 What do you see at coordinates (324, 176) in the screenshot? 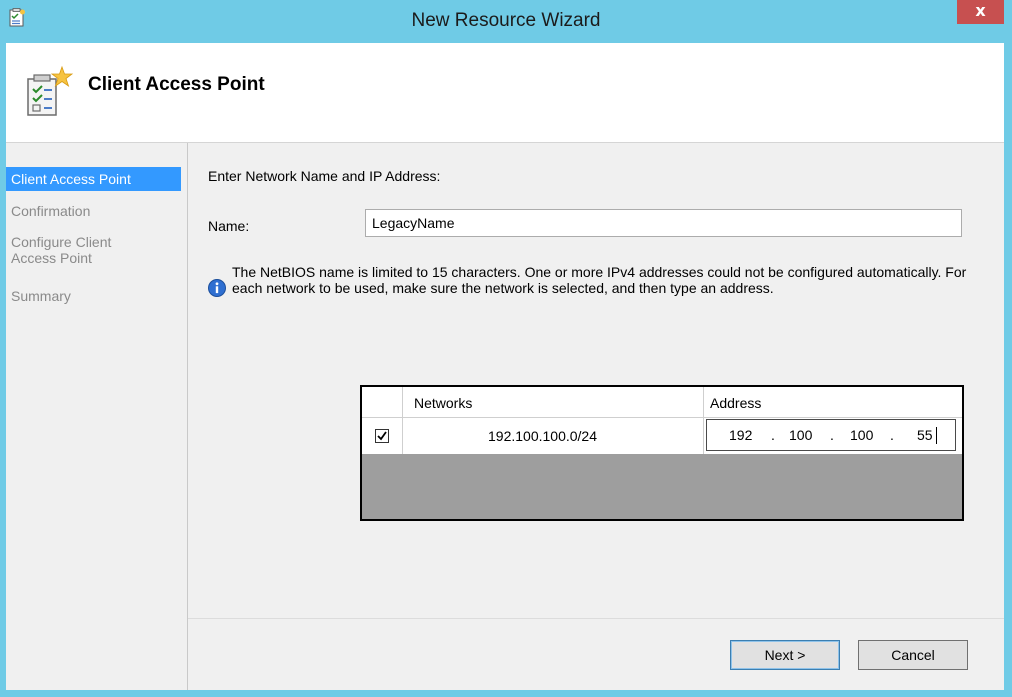
I see `instruction-text: Enter Network Name and IP Address:` at bounding box center [324, 176].